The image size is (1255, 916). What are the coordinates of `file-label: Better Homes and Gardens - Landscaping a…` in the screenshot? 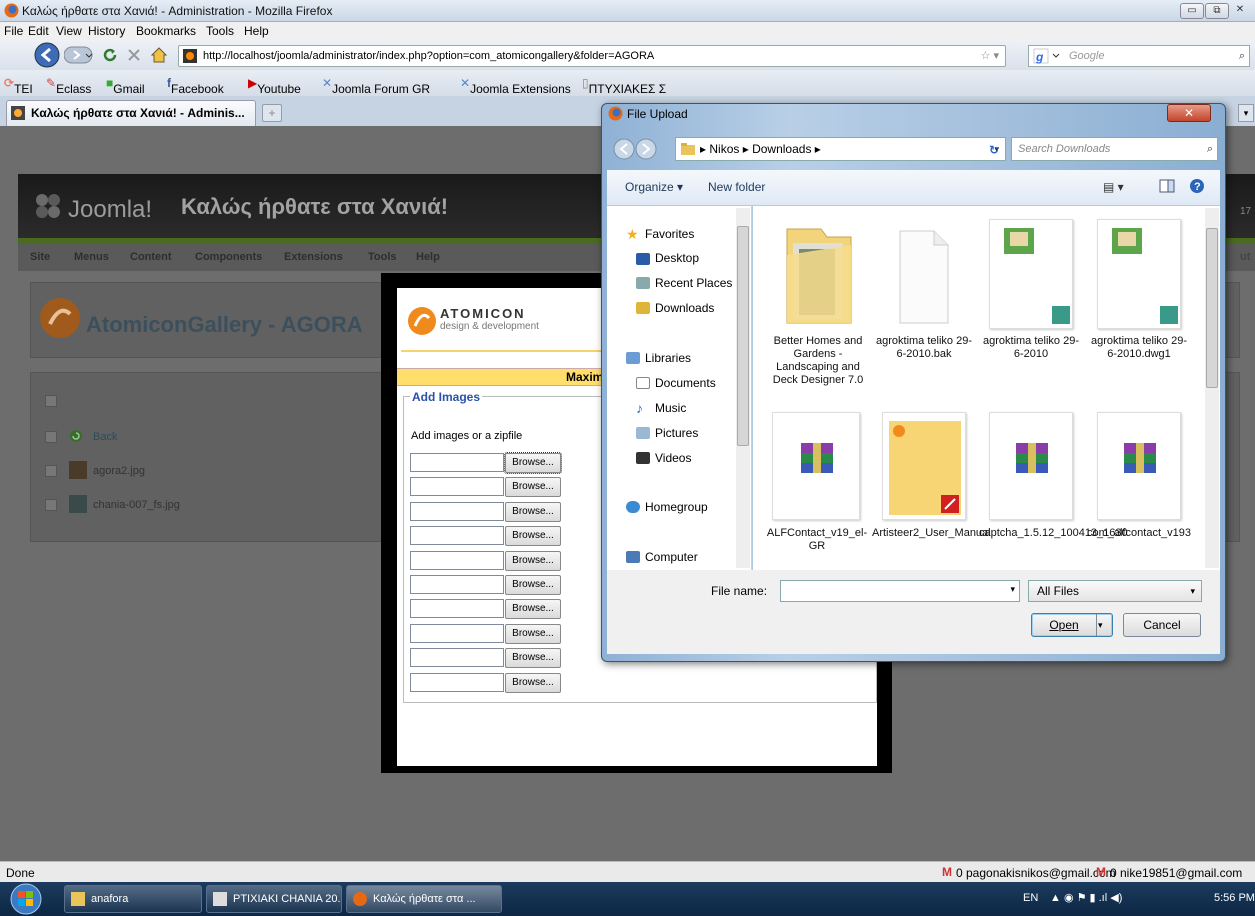 It's located at (818, 361).